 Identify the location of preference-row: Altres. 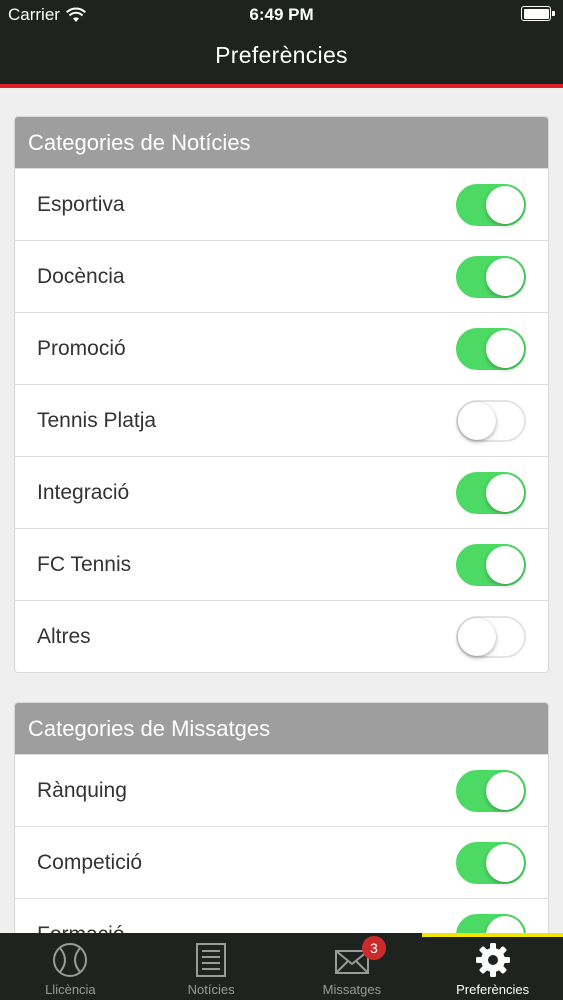
(281, 636).